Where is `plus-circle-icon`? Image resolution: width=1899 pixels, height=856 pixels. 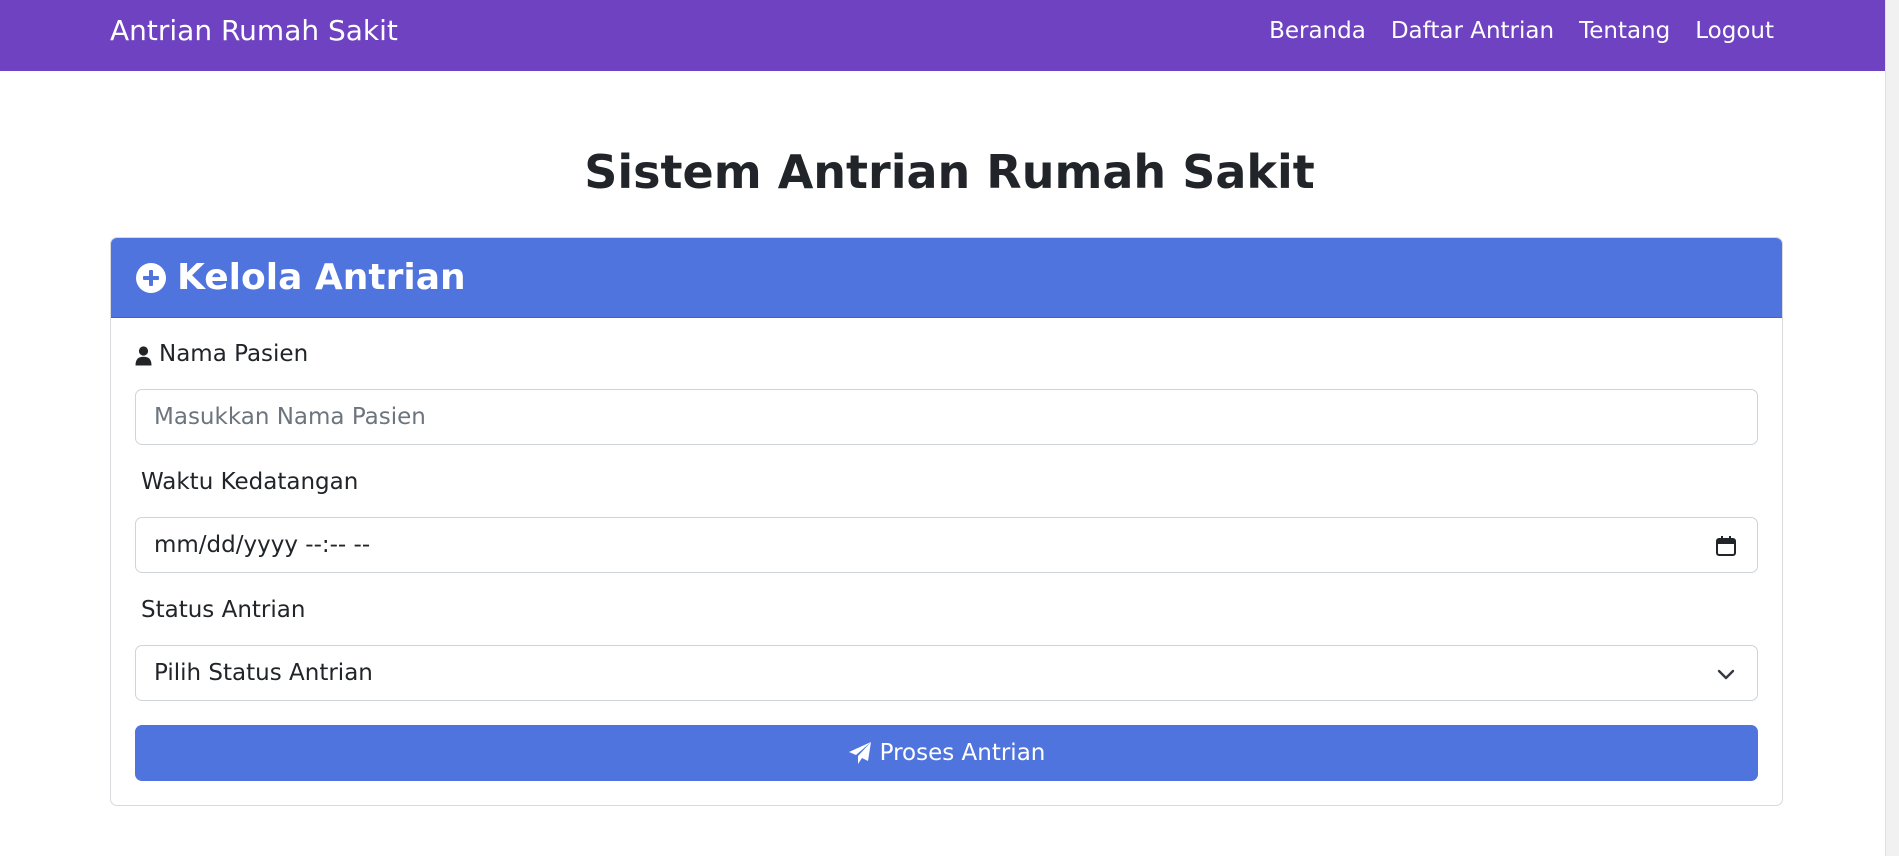 plus-circle-icon is located at coordinates (151, 278).